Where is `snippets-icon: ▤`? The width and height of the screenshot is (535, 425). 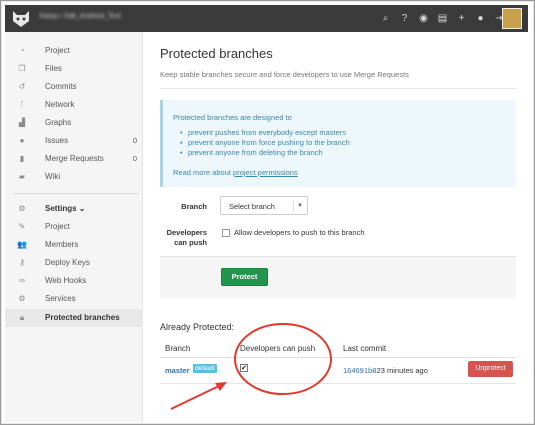 snippets-icon: ▤ is located at coordinates (442, 18).